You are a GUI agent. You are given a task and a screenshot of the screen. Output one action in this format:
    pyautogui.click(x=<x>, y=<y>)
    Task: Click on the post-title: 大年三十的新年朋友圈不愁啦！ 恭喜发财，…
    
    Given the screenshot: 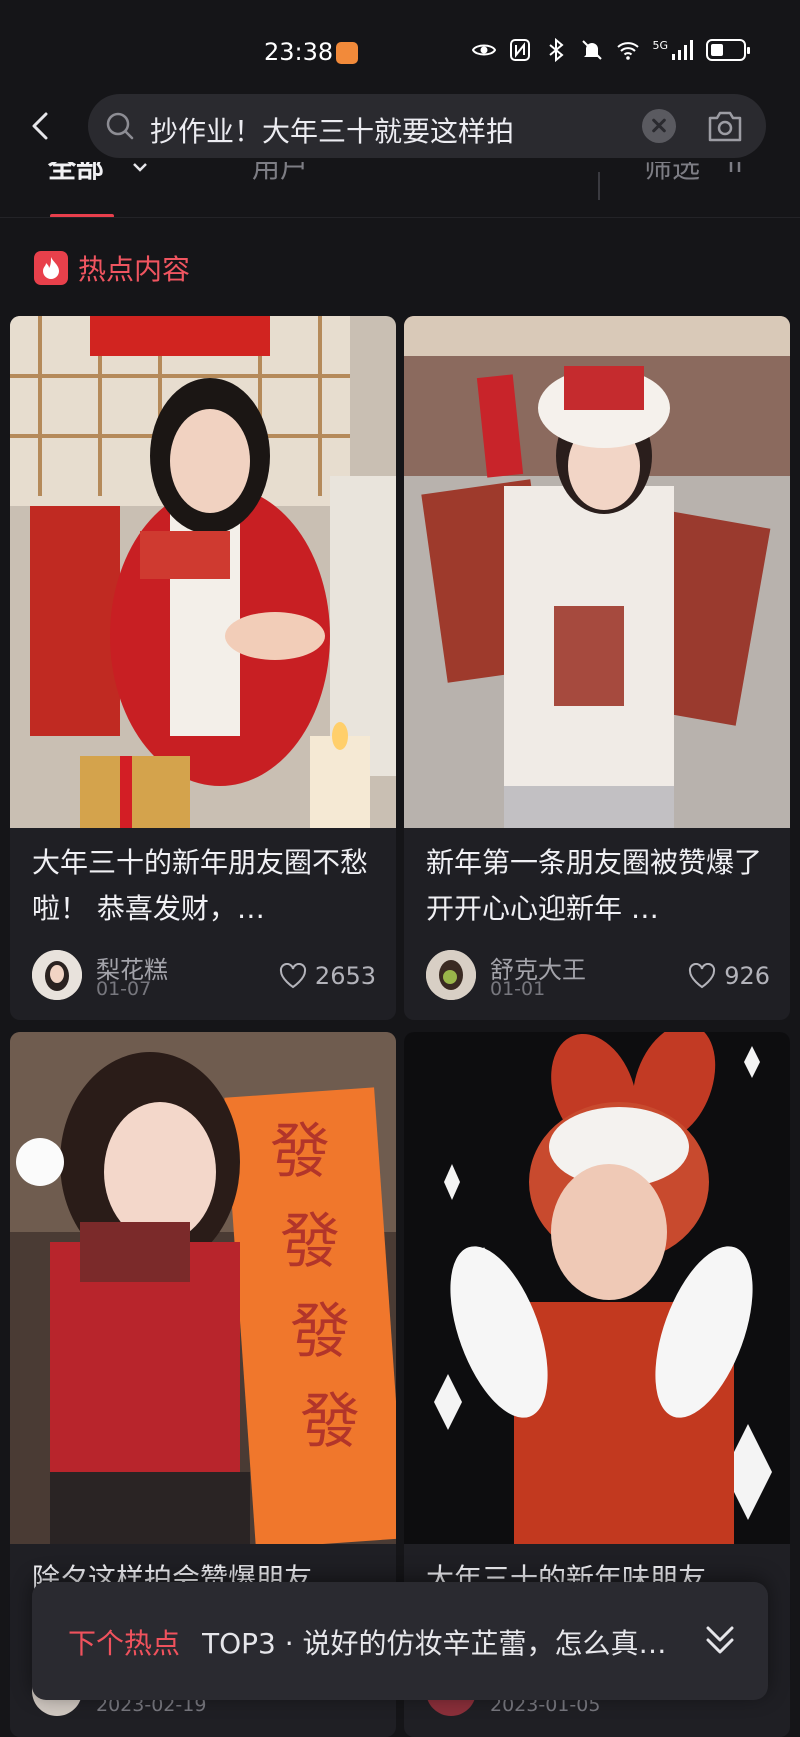 What is the action you would take?
    pyautogui.click(x=202, y=886)
    